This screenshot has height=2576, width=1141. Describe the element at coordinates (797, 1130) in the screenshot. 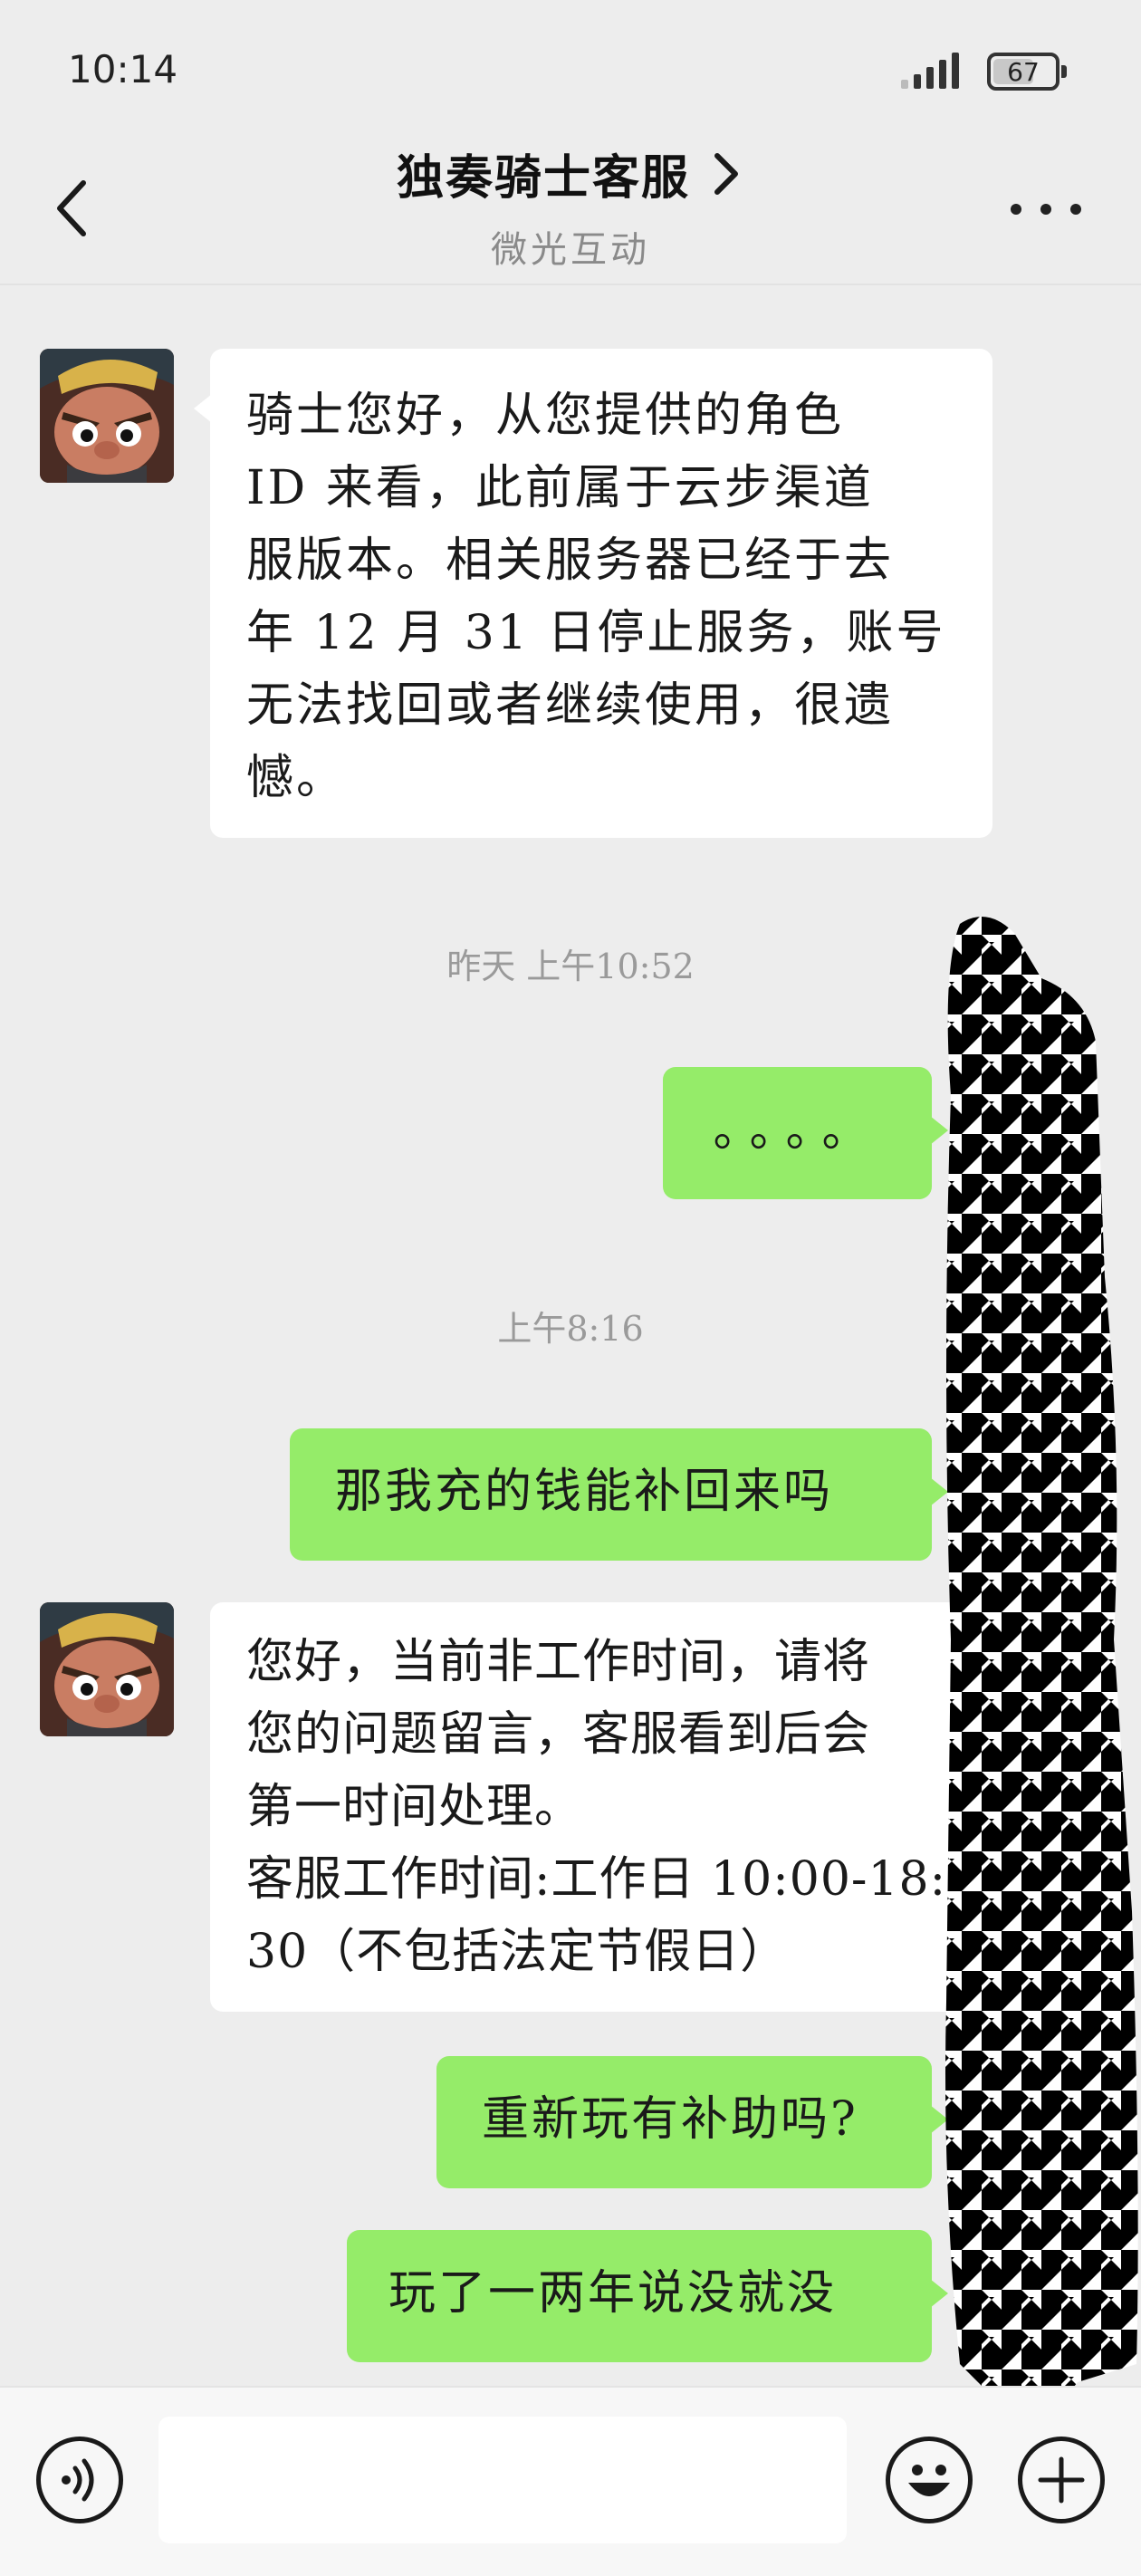

I see `message-text: 。。。。` at that location.